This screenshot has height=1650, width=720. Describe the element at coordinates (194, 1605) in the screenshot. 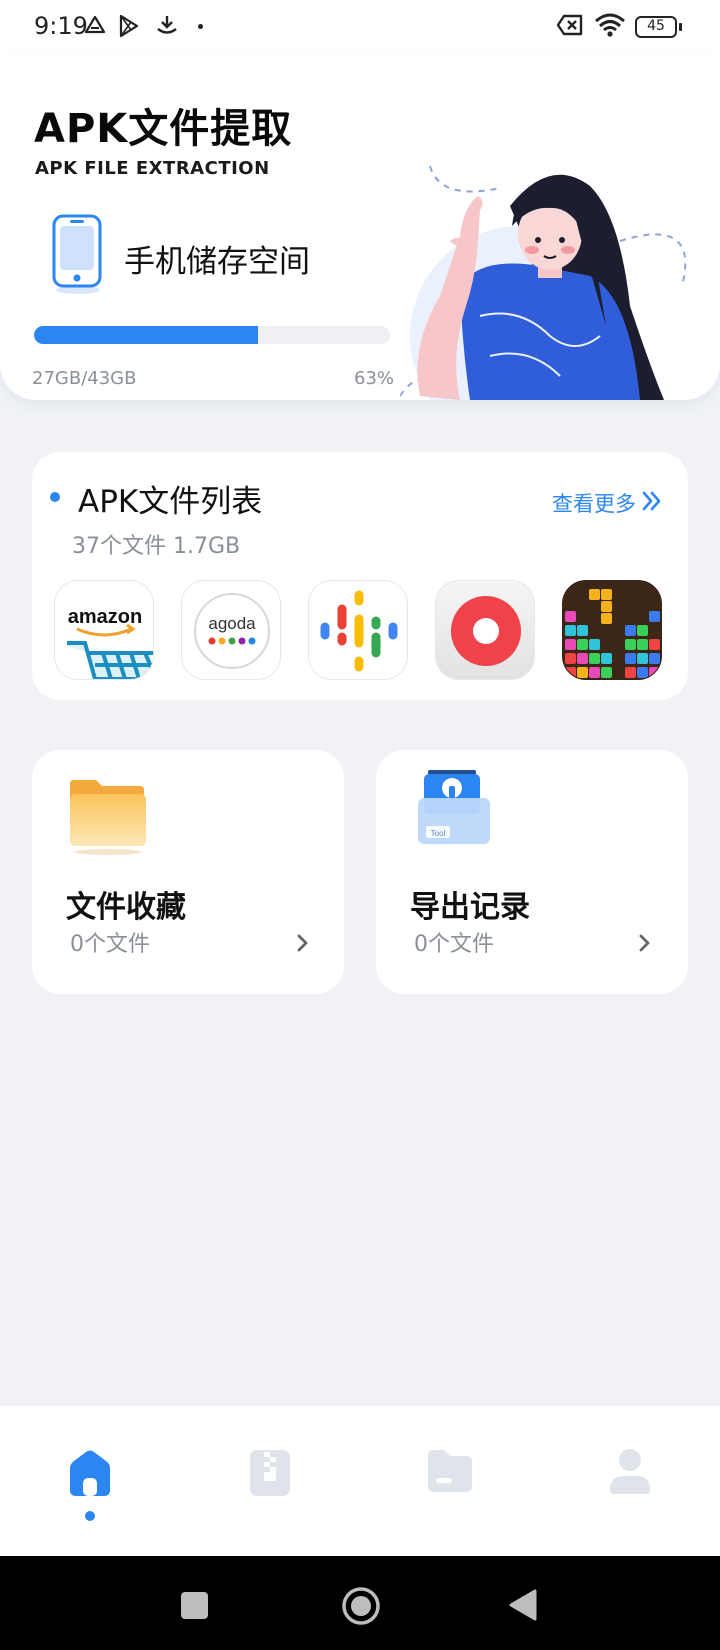

I see `recents-button` at that location.